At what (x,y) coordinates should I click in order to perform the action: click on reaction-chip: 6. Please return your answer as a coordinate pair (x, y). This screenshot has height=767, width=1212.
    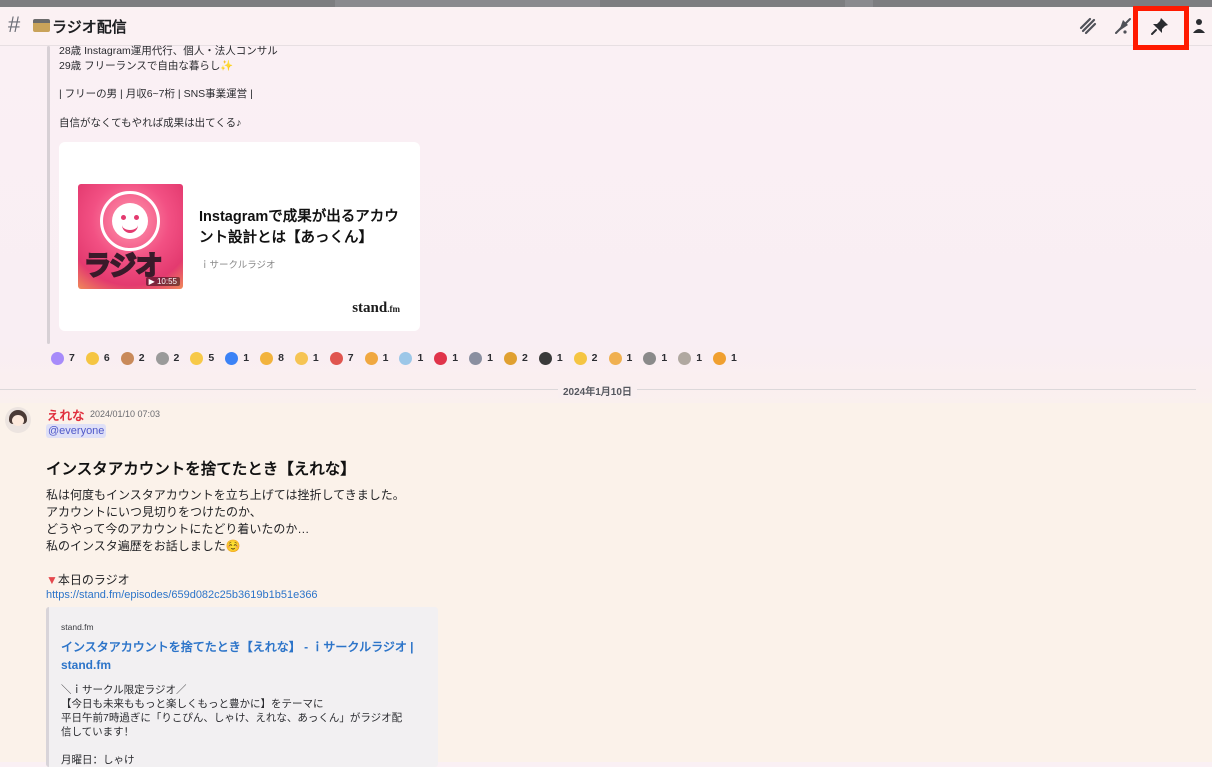
    Looking at the image, I should click on (97, 358).